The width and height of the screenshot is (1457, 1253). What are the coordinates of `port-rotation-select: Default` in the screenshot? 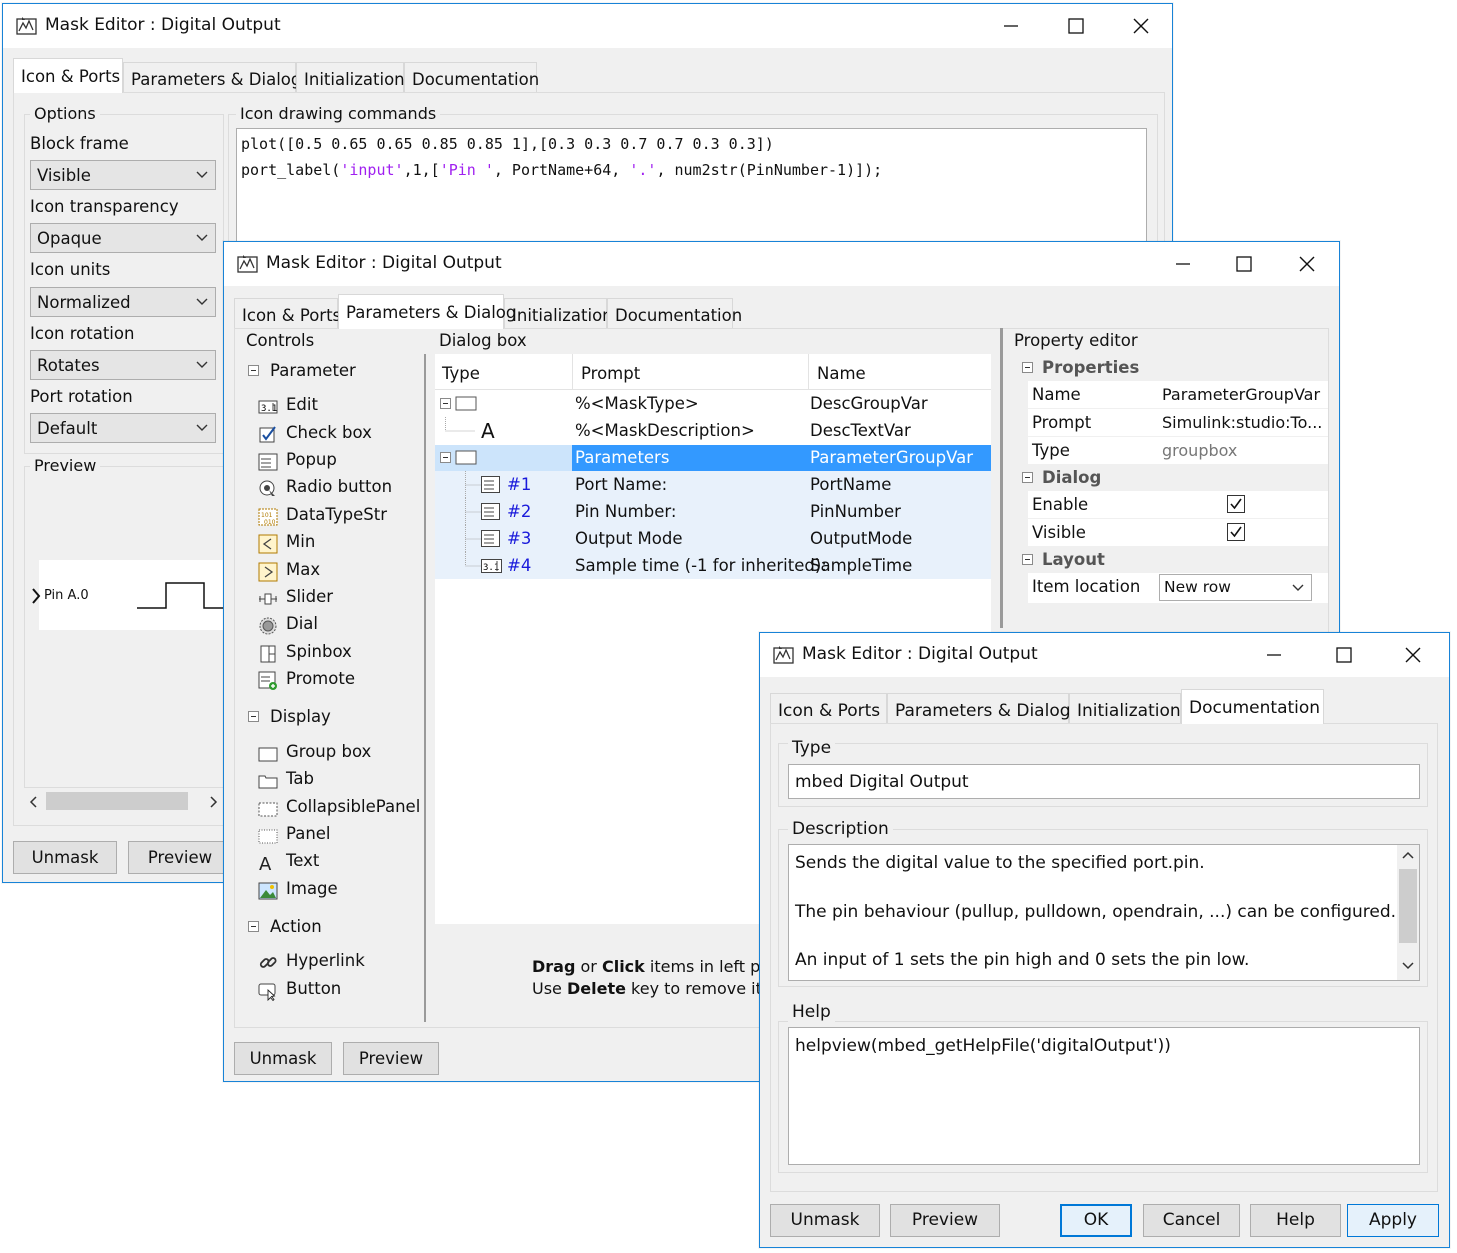 It's located at (123, 428).